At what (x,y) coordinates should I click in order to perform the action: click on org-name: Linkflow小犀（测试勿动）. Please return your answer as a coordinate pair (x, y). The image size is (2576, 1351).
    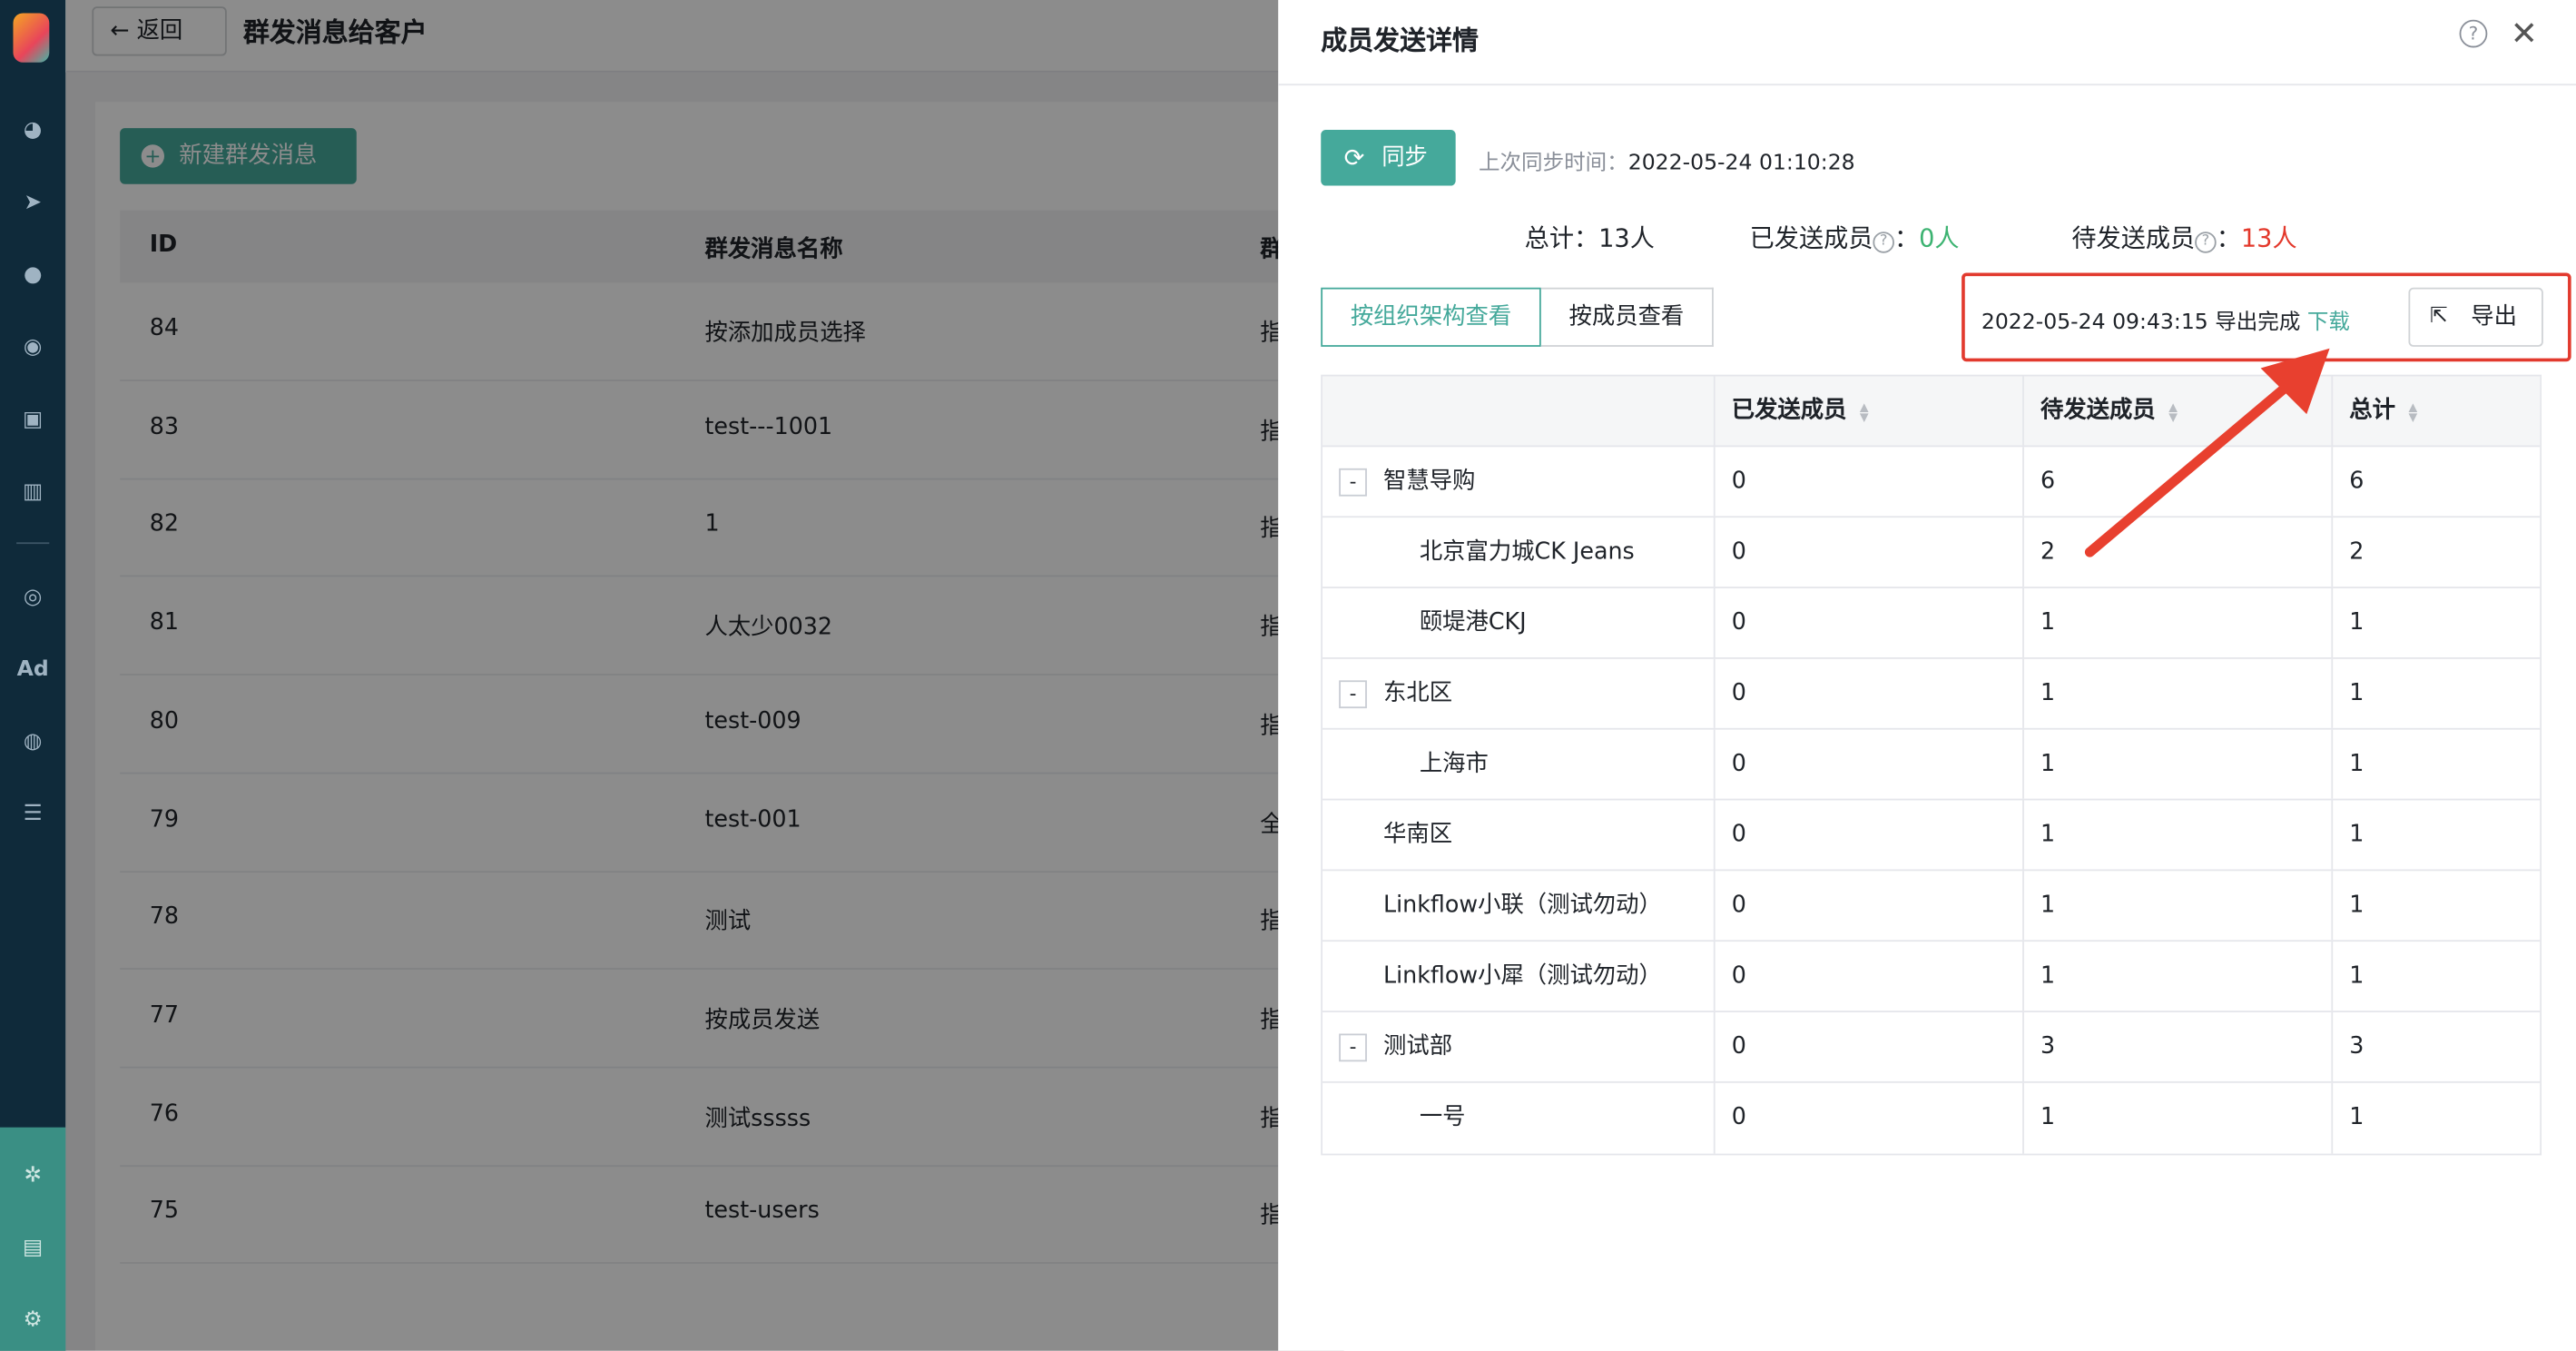
    Looking at the image, I should click on (1522, 976).